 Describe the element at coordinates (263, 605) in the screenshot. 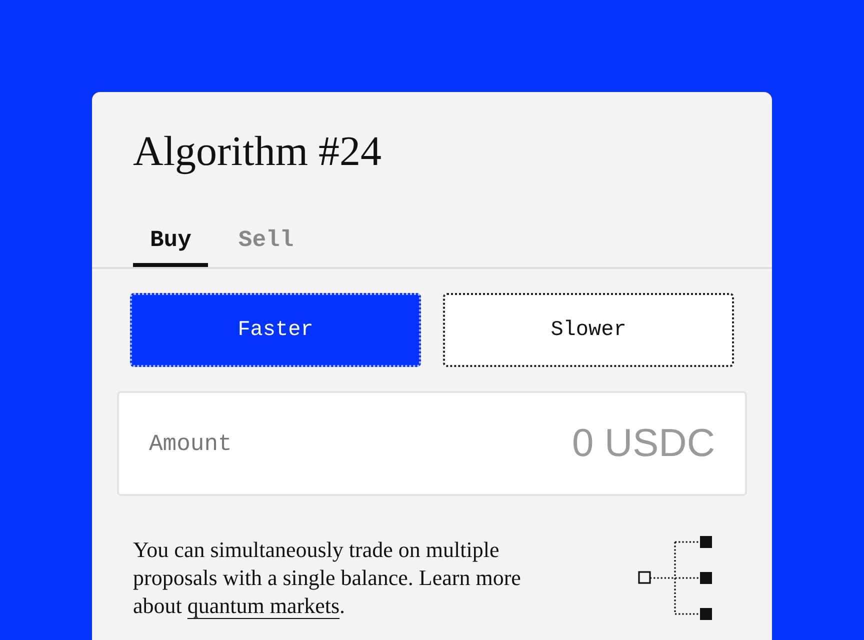

I see `quantum-markets-link: quantum markets` at that location.